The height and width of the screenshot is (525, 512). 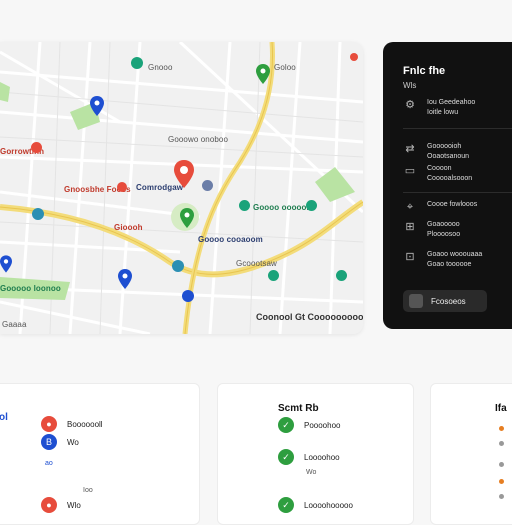 I want to click on panel-item-line: Ploooosoo, so click(x=444, y=234).